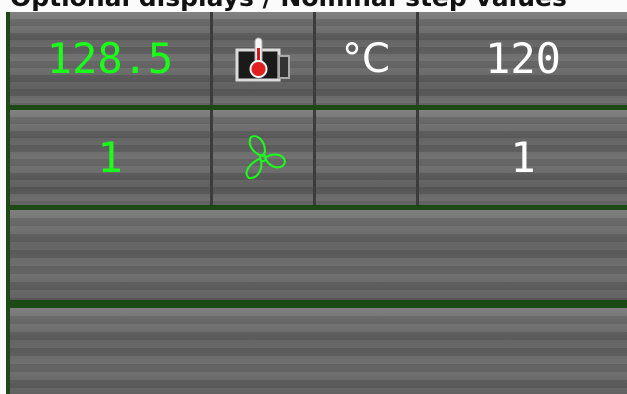 The height and width of the screenshot is (394, 627). I want to click on temperature-unit-label: °C, so click(366, 58).